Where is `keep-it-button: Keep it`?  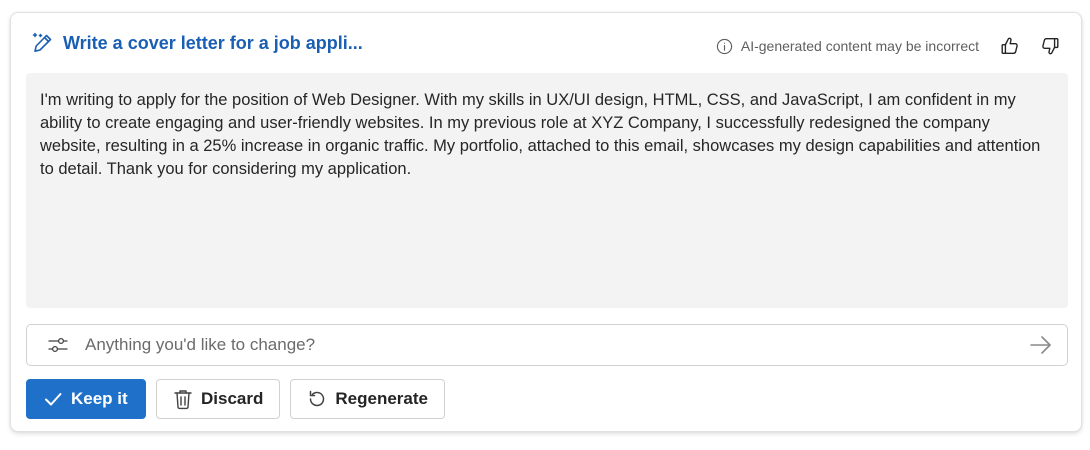
keep-it-button: Keep it is located at coordinates (86, 399).